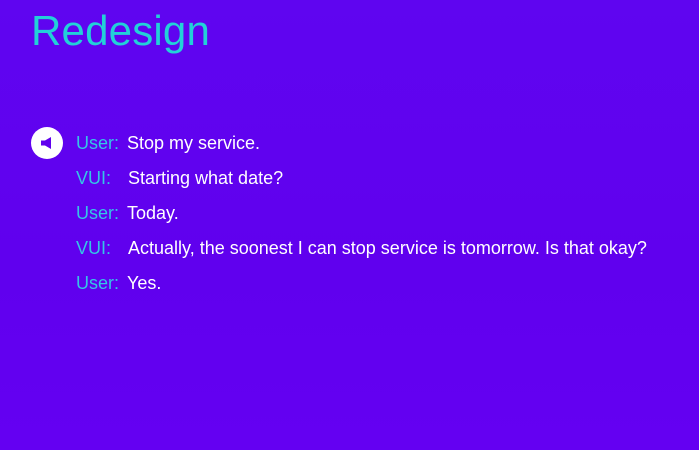 The width and height of the screenshot is (699, 450). Describe the element at coordinates (381, 287) in the screenshot. I see `dialog-line: User: Yes.` at that location.